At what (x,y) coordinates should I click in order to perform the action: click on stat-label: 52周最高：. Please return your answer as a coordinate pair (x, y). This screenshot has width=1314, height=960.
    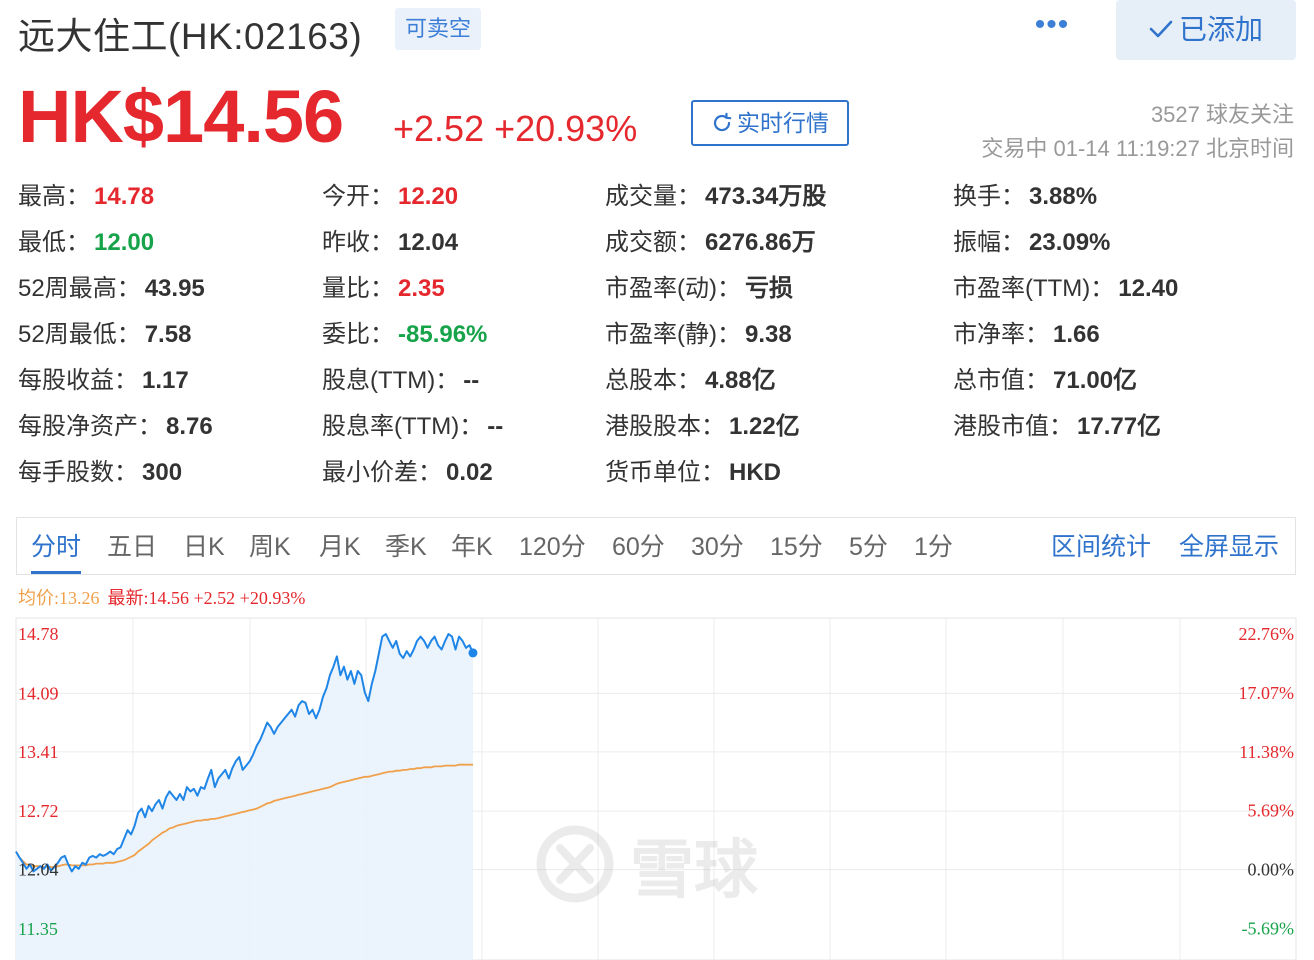
    Looking at the image, I should click on (79, 288).